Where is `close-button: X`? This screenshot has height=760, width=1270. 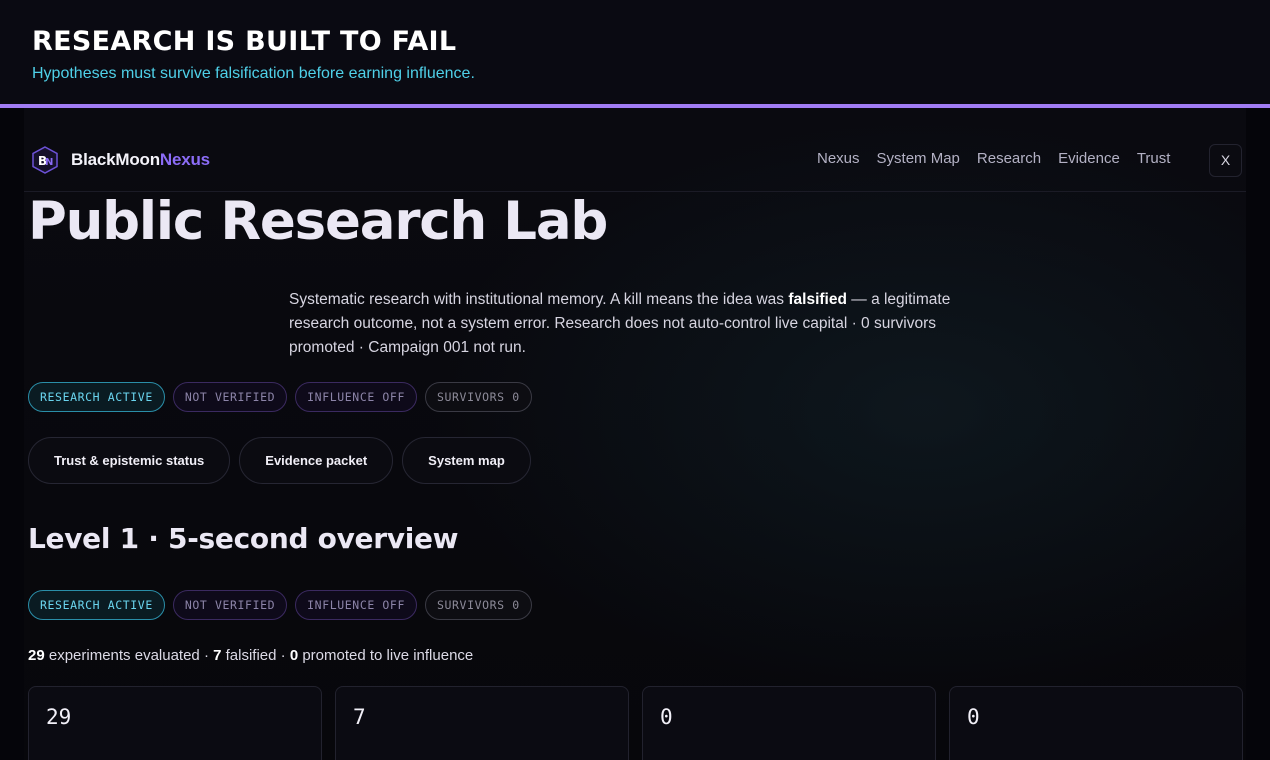
close-button: X is located at coordinates (1225, 160).